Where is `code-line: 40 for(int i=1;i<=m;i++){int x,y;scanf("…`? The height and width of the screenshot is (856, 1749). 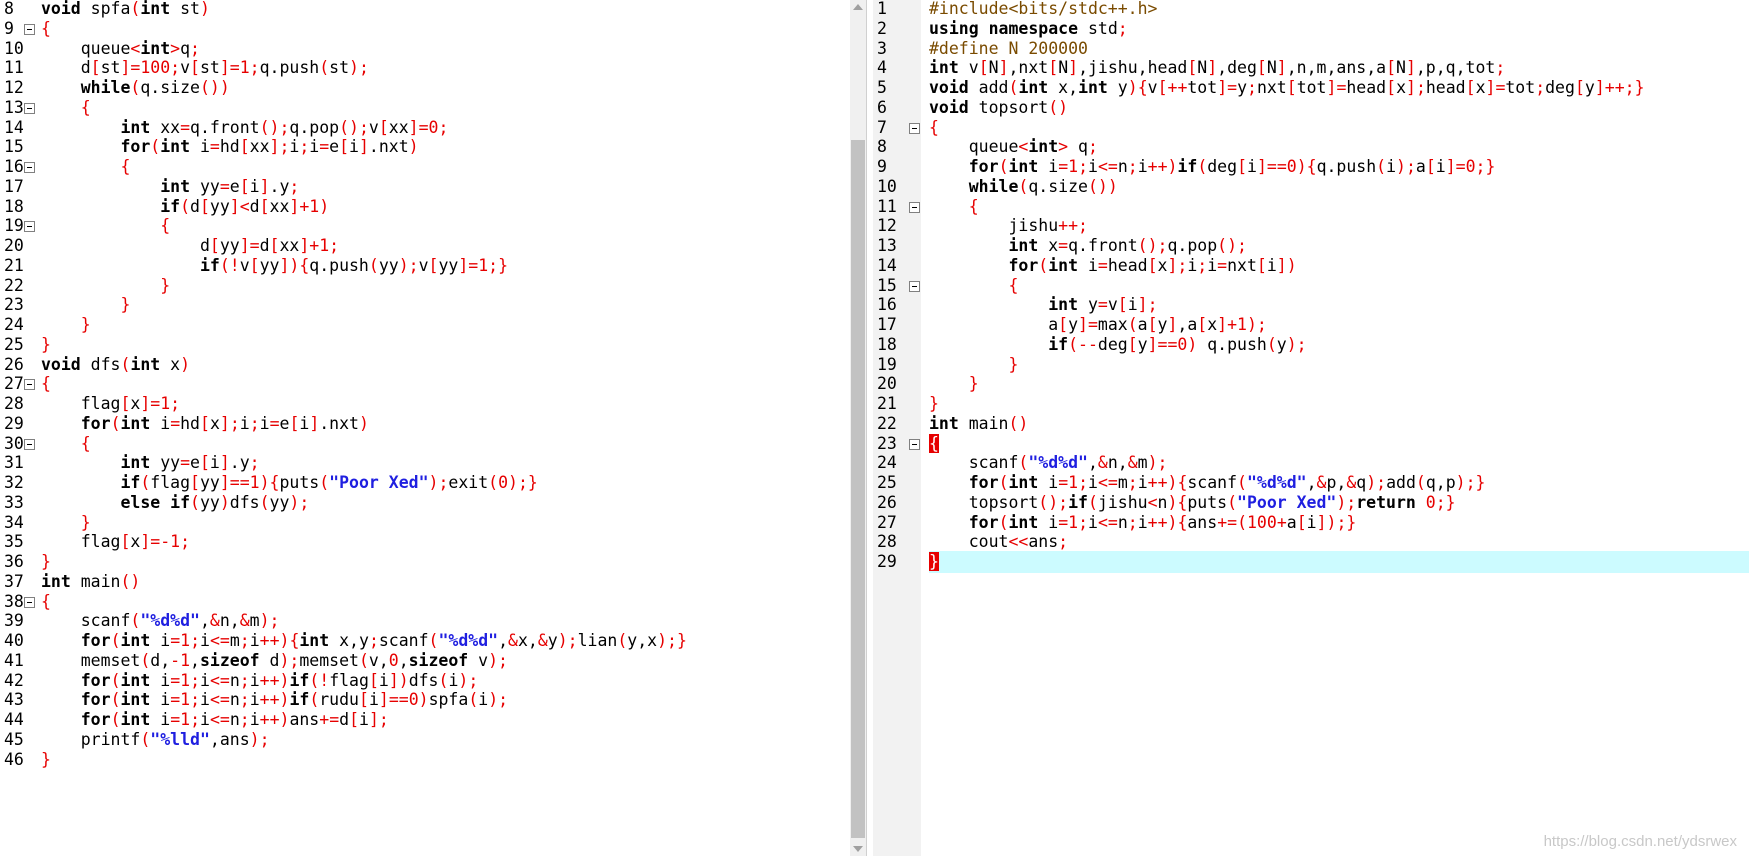
code-line: 40 for(int i=1;i<=m;i++){int x,y;scanf("… is located at coordinates (425, 641).